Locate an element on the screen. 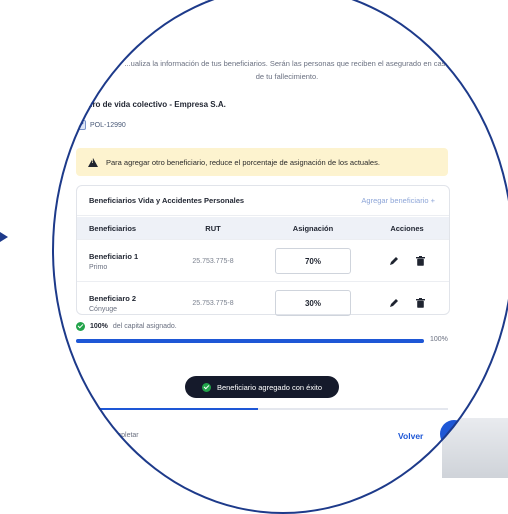 This screenshot has width=508, height=514. table-row: Beneficiaro 2 Cónyuge 25.753.775-8 30% is located at coordinates (263, 302).